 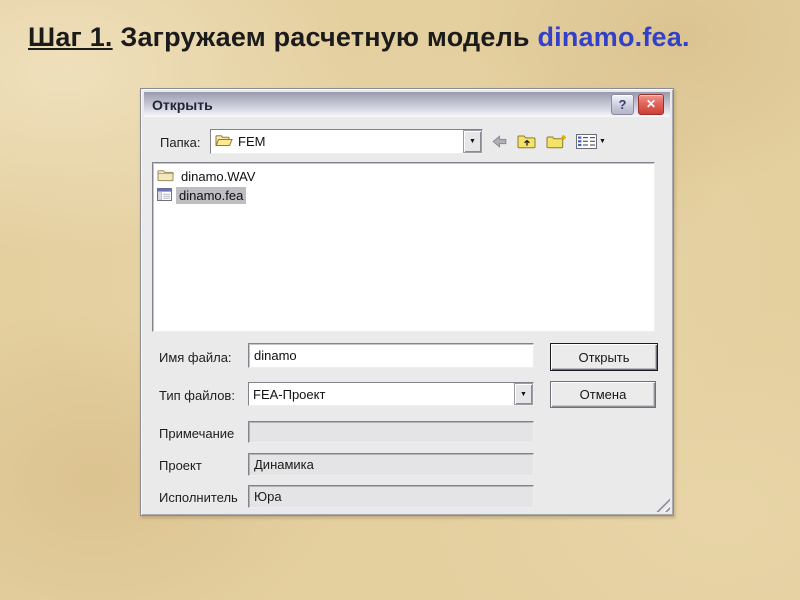 I want to click on filetype-combobox-value: FEA-Проект, so click(x=289, y=394).